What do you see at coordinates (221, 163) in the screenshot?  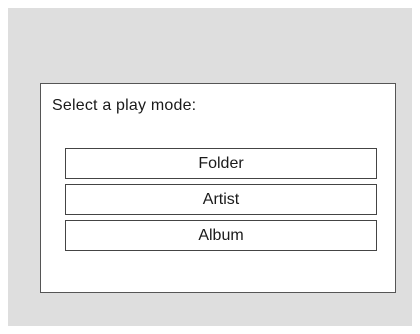 I see `folder-mode-button: Folder` at bounding box center [221, 163].